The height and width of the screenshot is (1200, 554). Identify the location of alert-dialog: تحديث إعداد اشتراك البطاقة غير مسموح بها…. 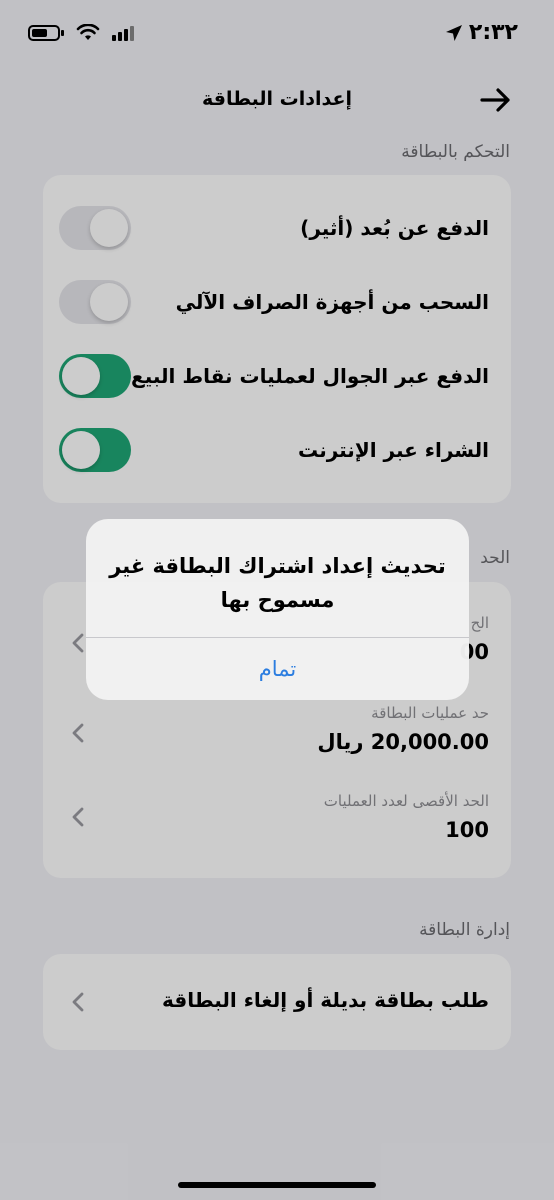
(277, 609).